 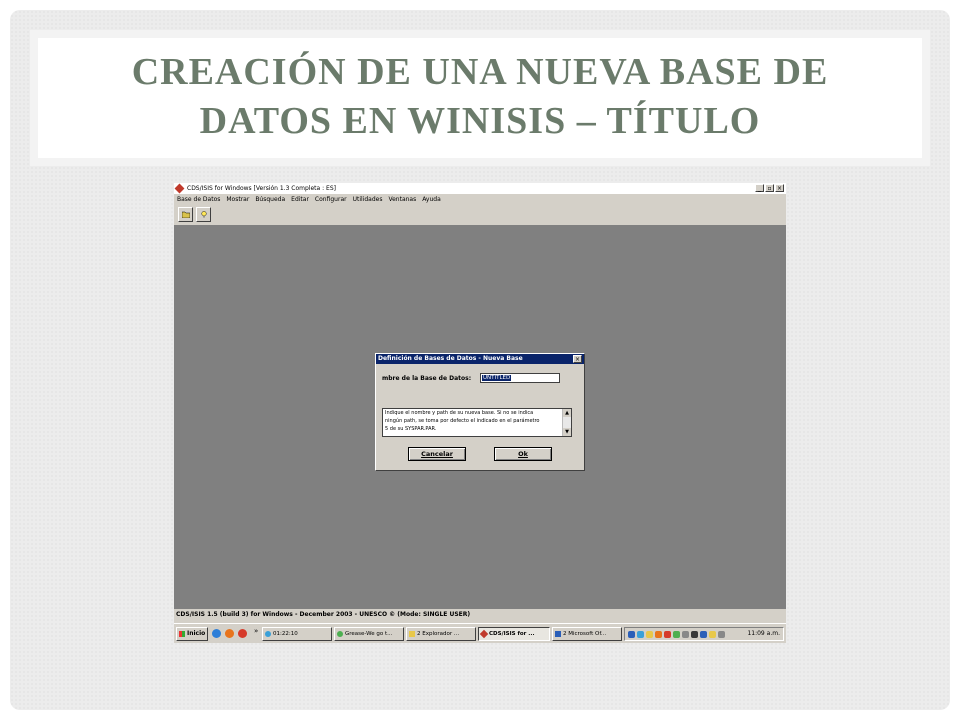 I want to click on office-icon, so click(x=558, y=634).